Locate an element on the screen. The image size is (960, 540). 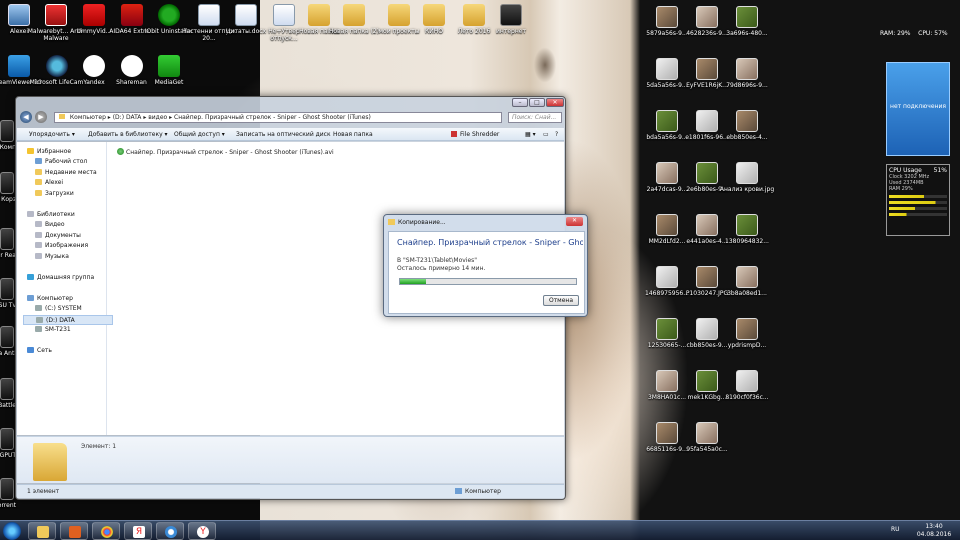
nav-images: Изображения is located at coordinates (80, 246).